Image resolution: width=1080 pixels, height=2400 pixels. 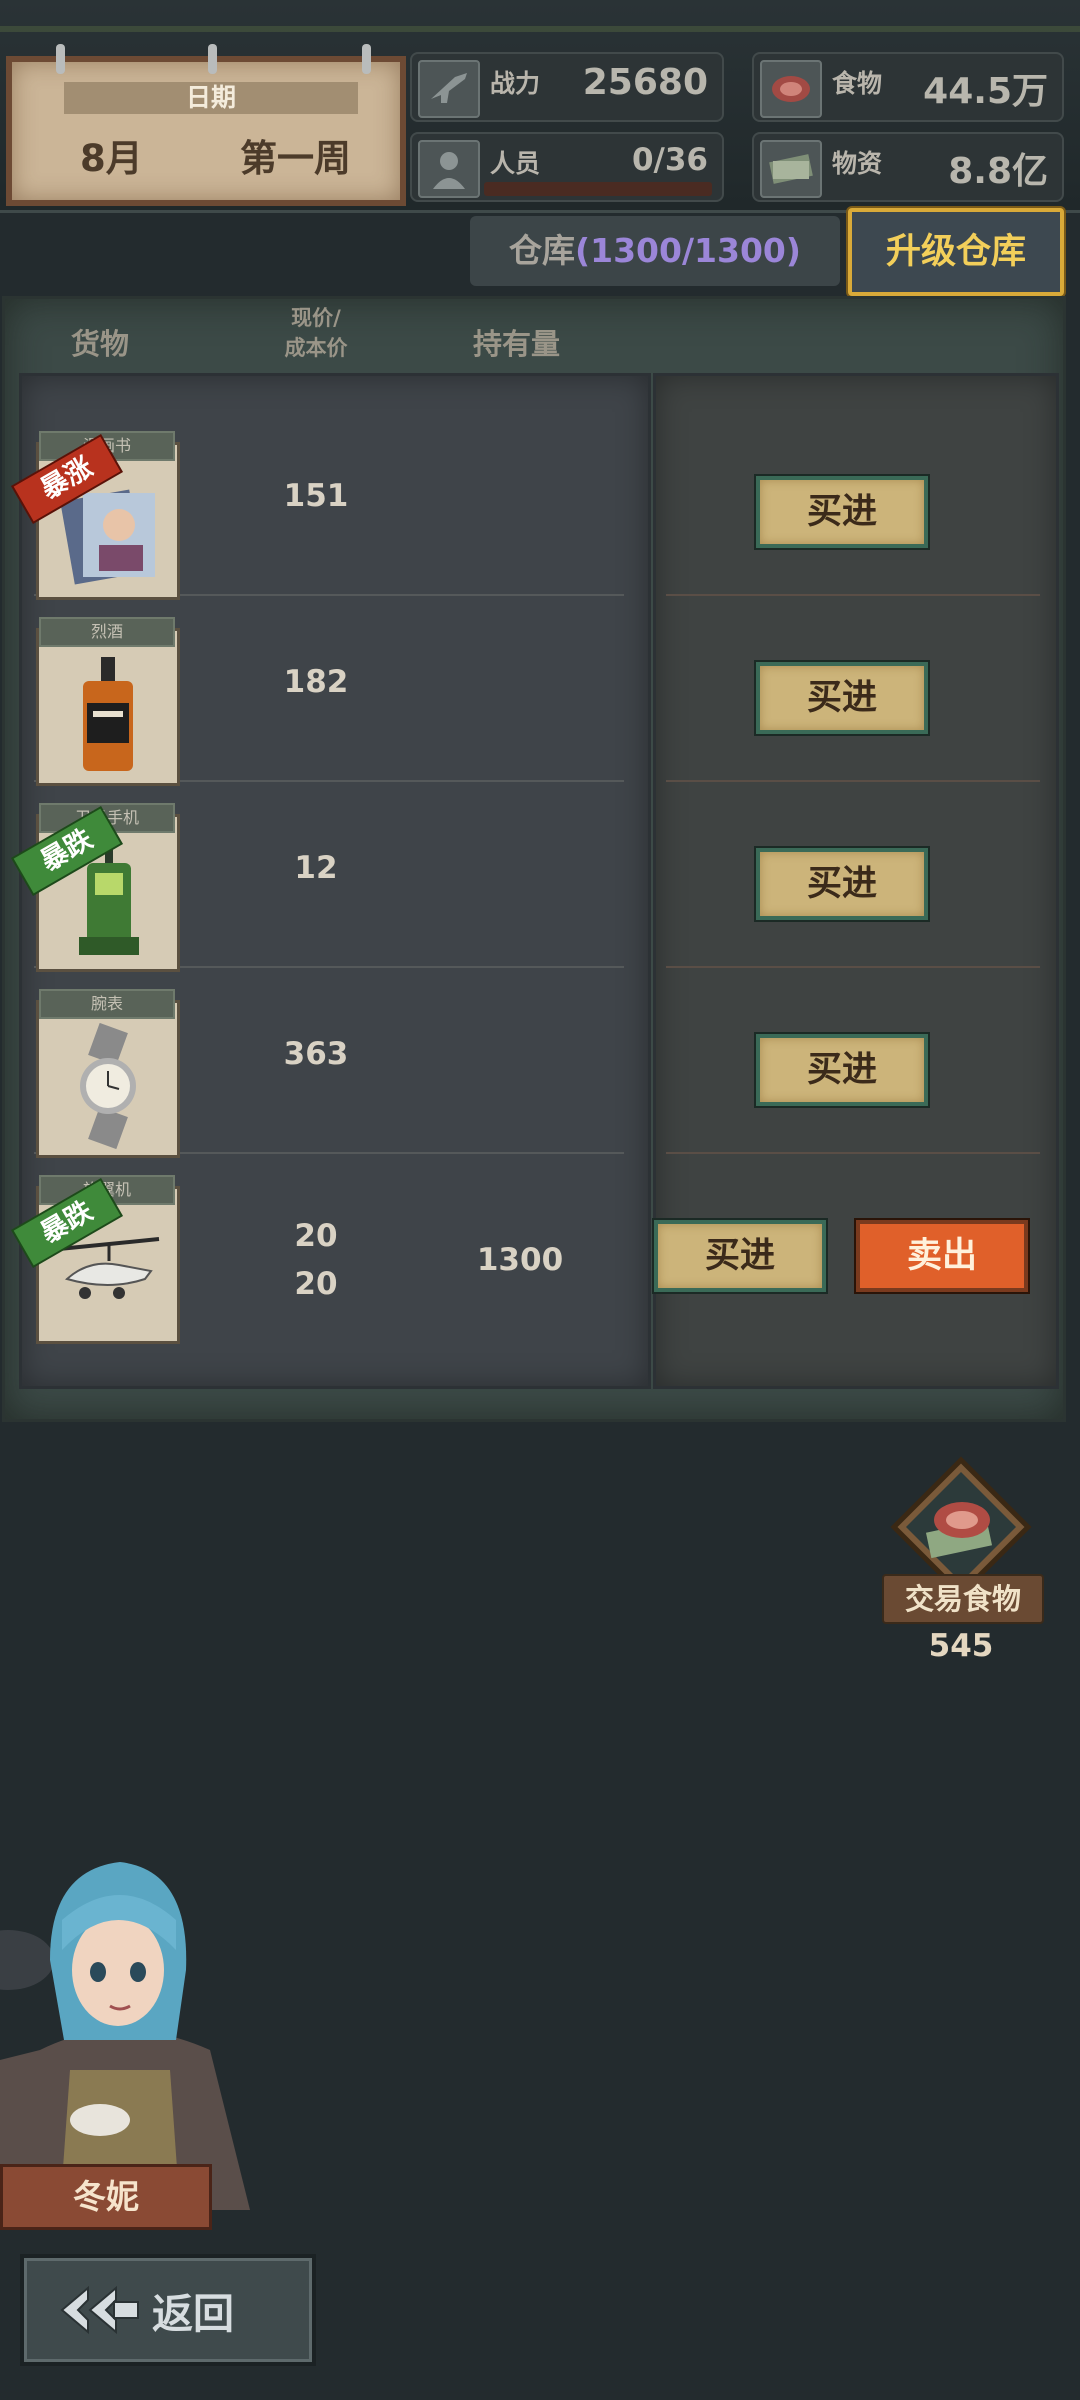 I want to click on item-price: 151, so click(x=316, y=496).